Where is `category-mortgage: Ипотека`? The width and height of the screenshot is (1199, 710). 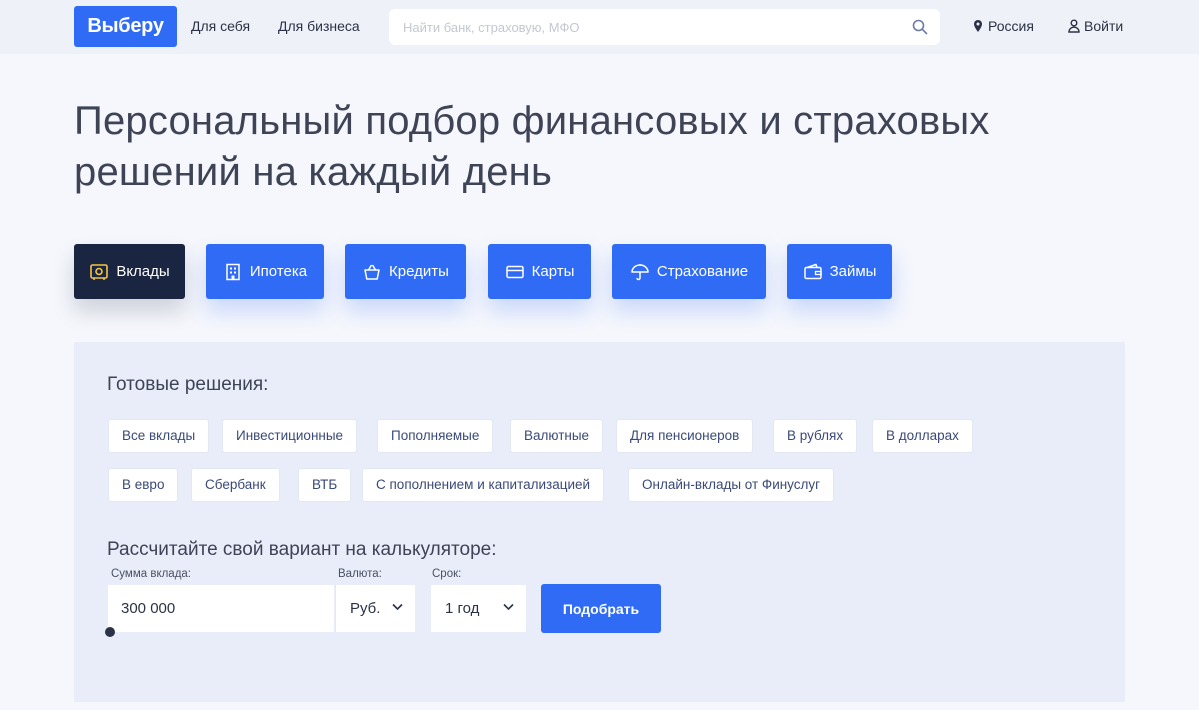
category-mortgage: Ипотека is located at coordinates (265, 271).